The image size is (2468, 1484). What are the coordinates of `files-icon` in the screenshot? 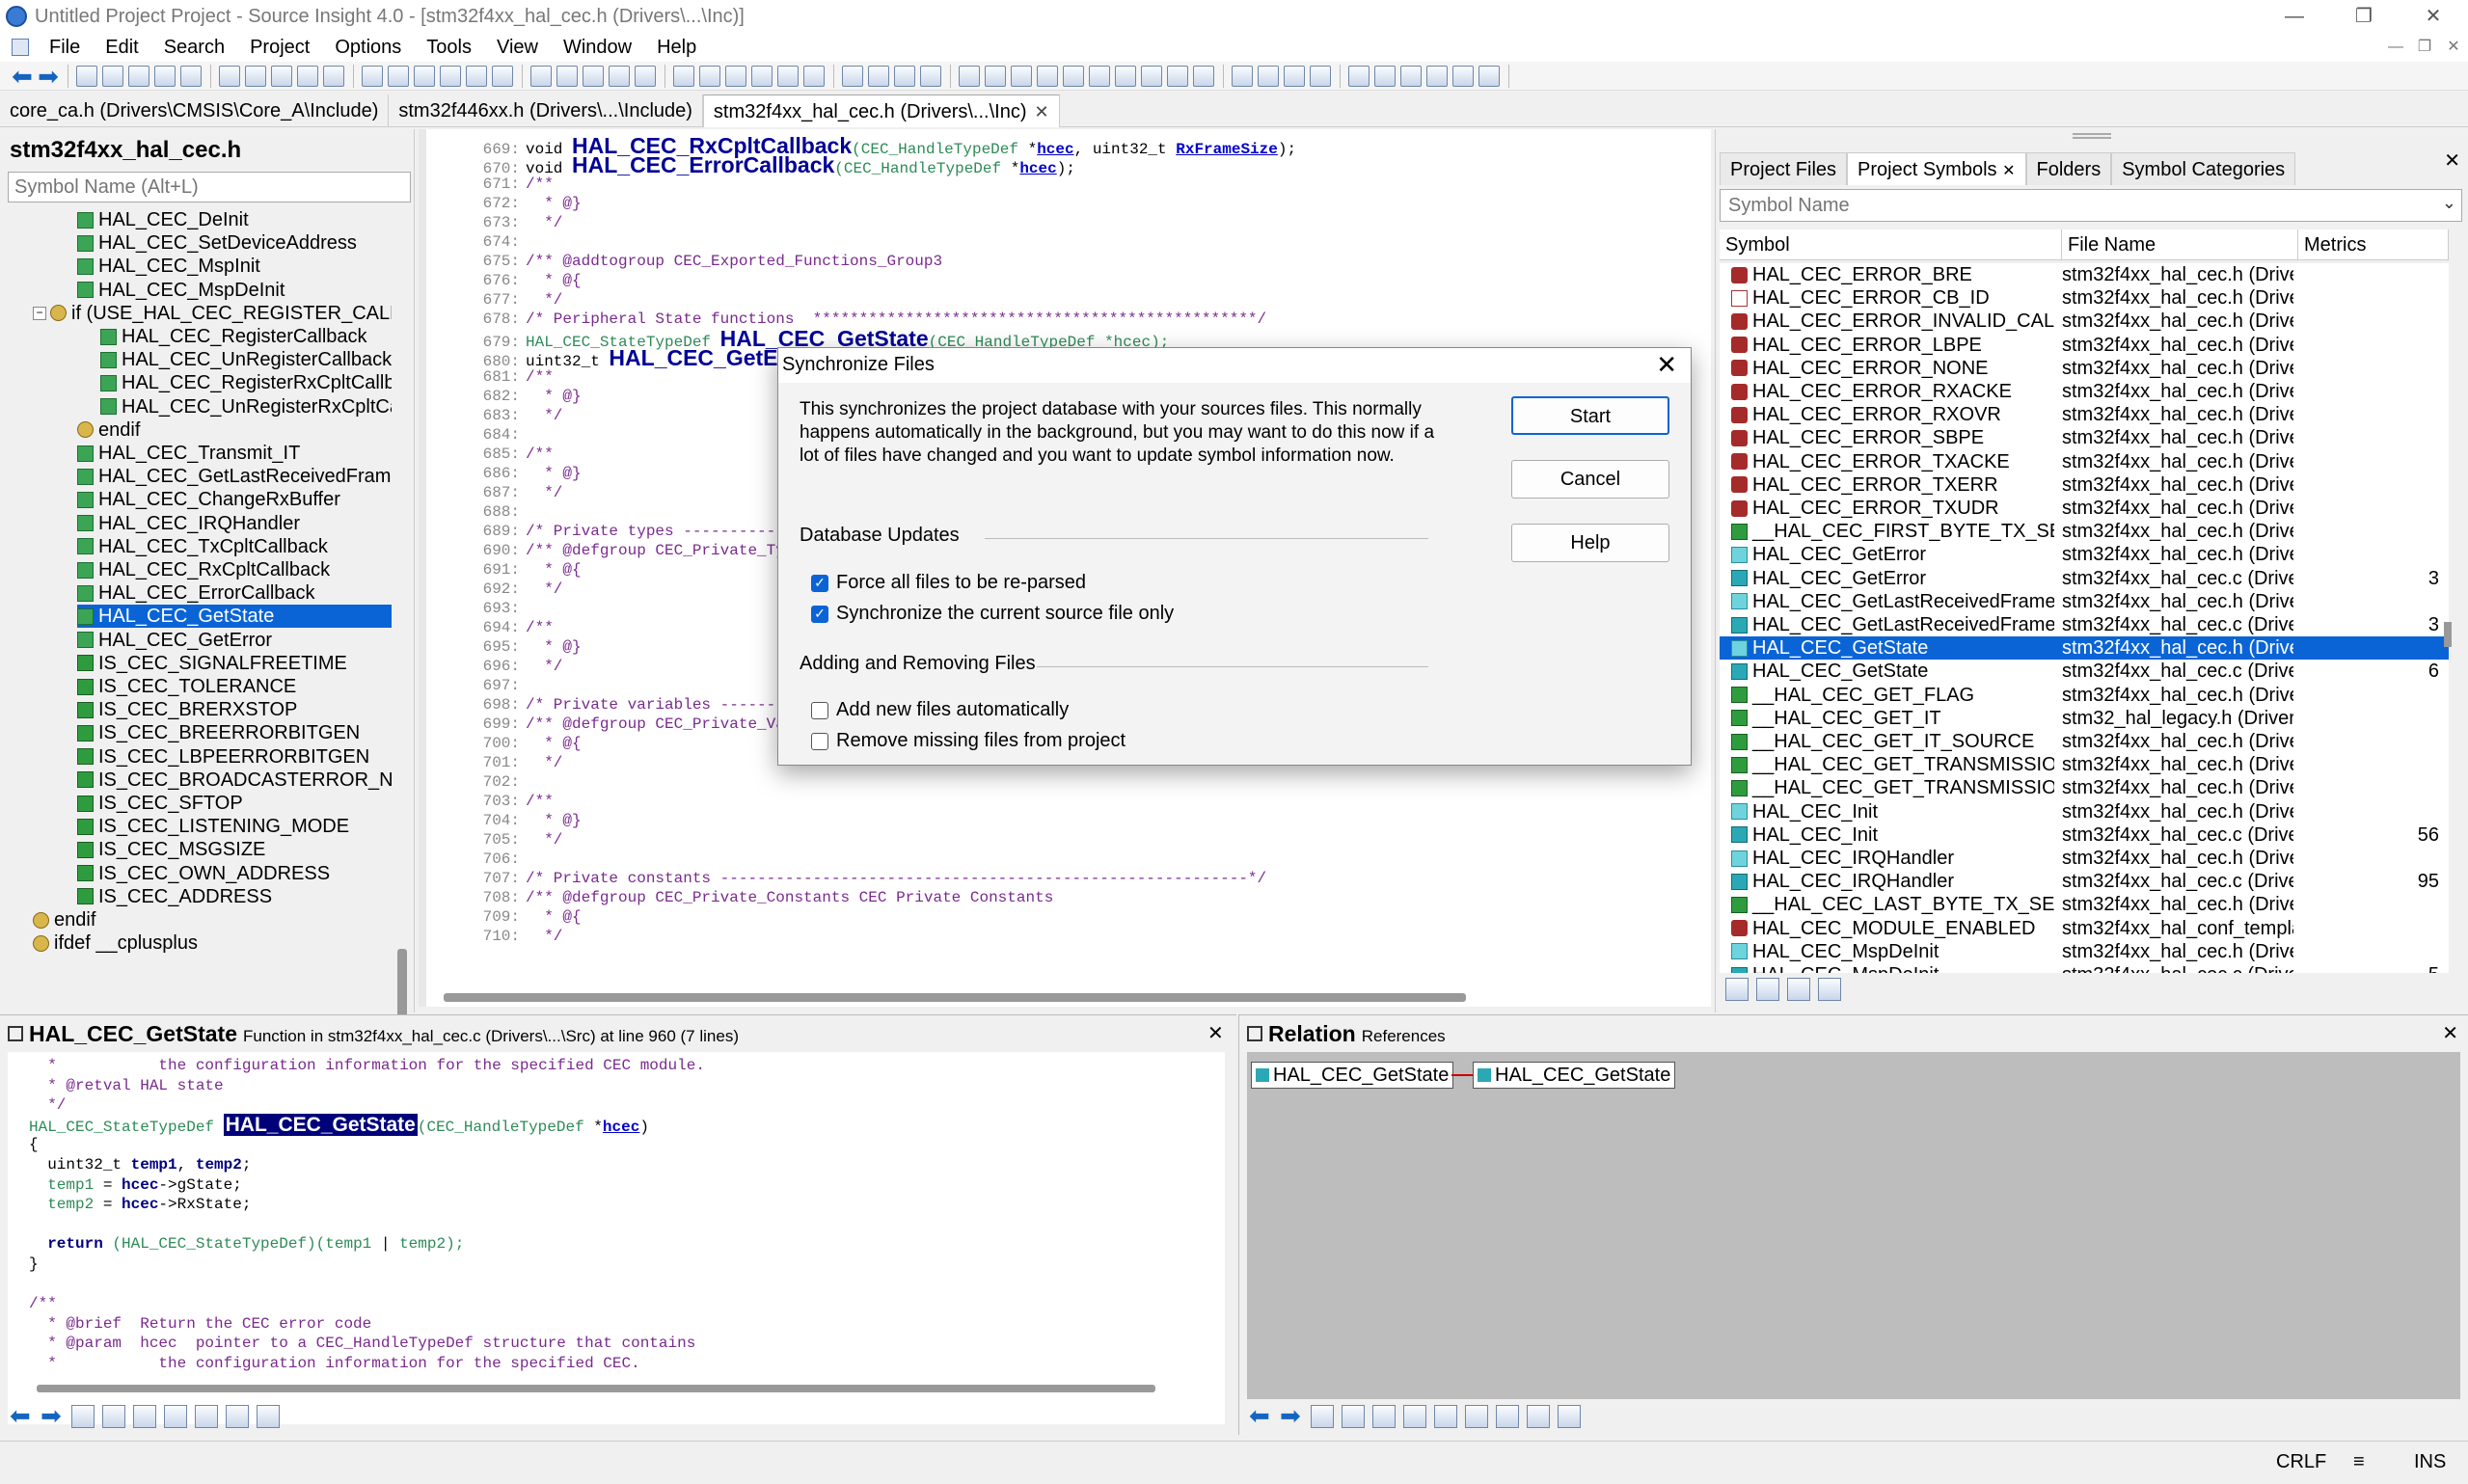 It's located at (1125, 76).